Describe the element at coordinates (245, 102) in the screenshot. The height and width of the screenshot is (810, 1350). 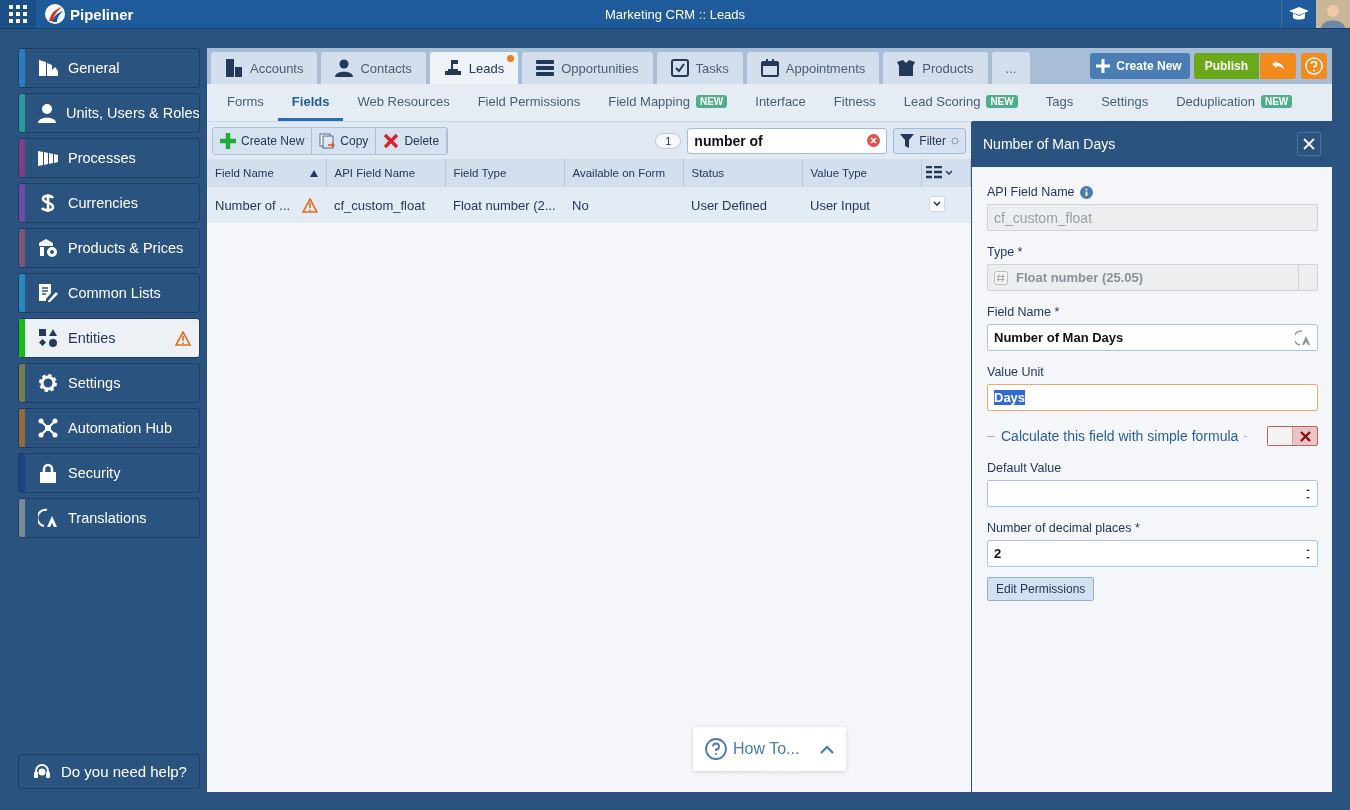
I see `sub-tab: Forms` at that location.